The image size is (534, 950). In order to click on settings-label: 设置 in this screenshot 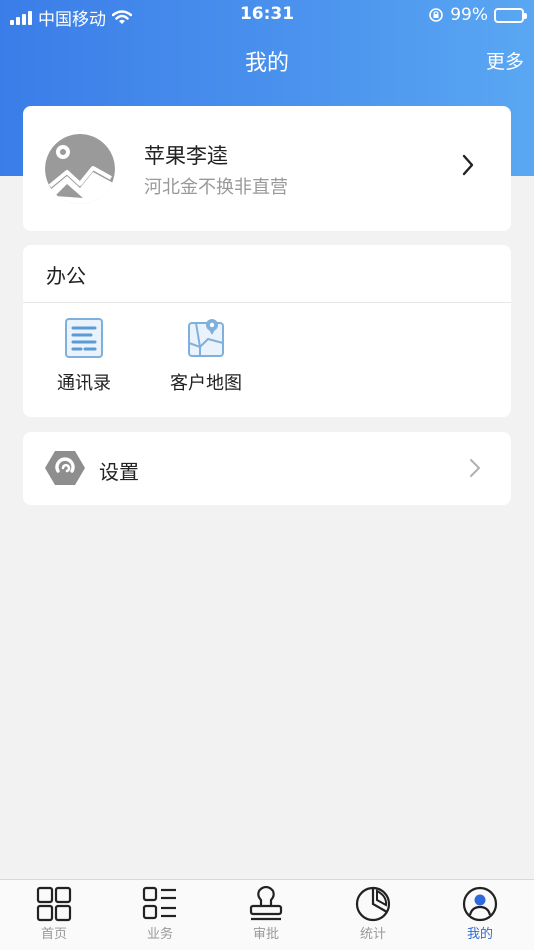, I will do `click(119, 472)`.